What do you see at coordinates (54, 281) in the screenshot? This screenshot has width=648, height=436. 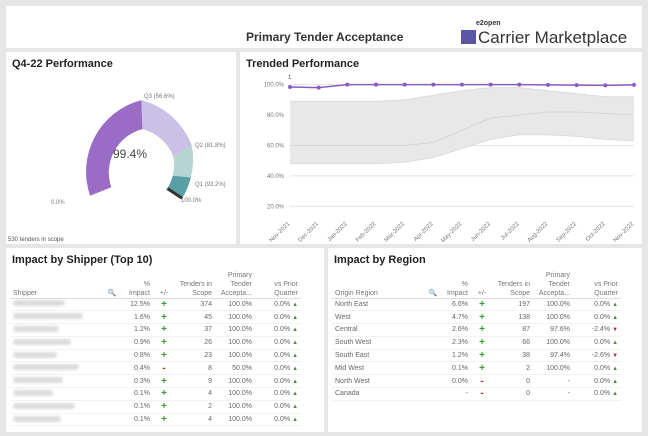 I see `col-shipper: Shipper` at bounding box center [54, 281].